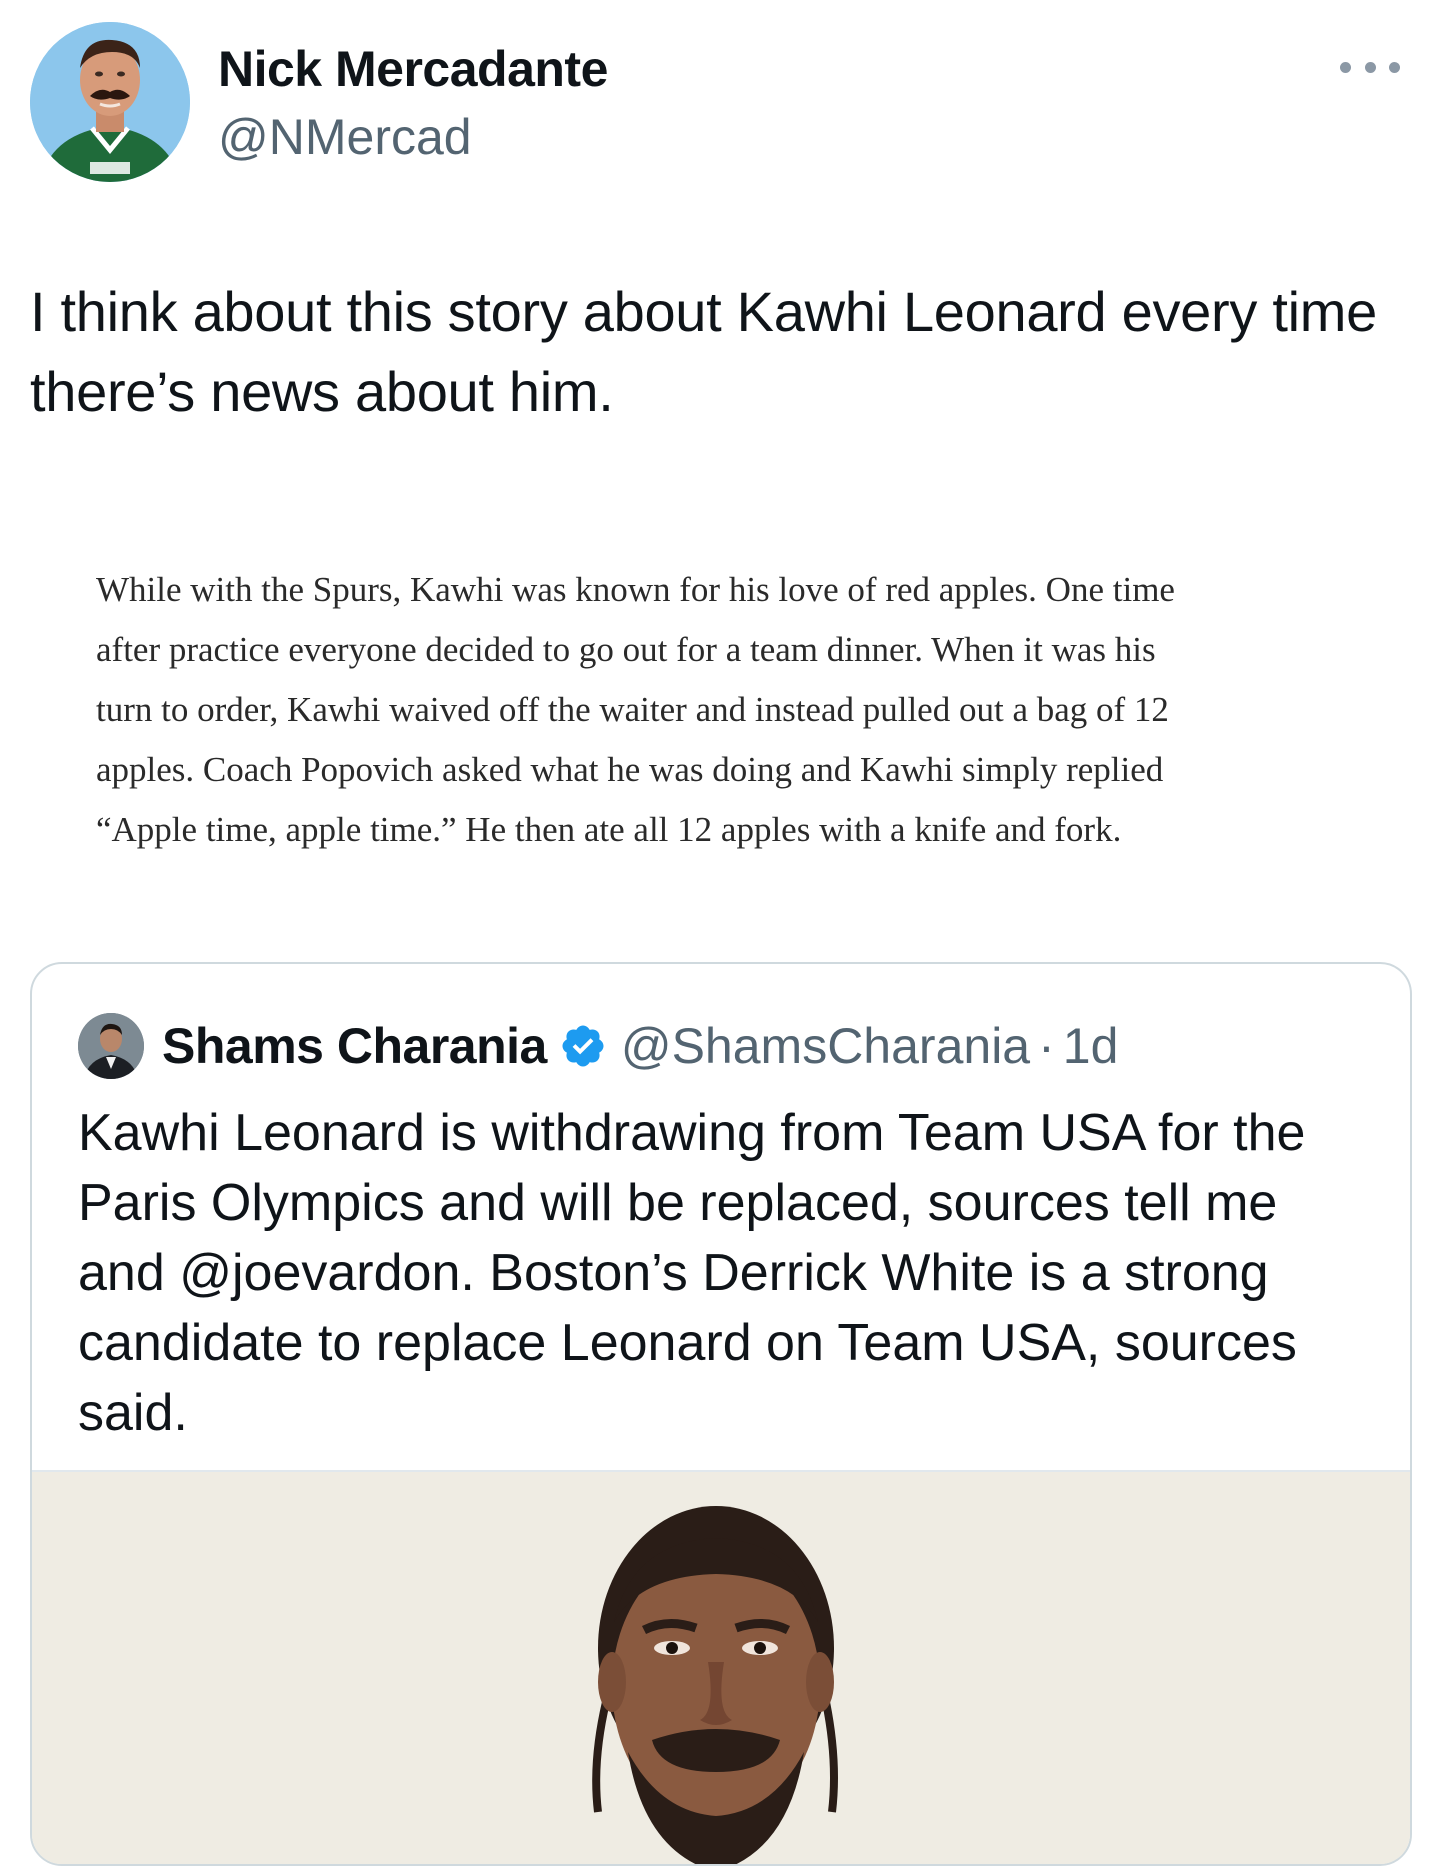  What do you see at coordinates (345, 137) in the screenshot?
I see `author-handle: @NMercad` at bounding box center [345, 137].